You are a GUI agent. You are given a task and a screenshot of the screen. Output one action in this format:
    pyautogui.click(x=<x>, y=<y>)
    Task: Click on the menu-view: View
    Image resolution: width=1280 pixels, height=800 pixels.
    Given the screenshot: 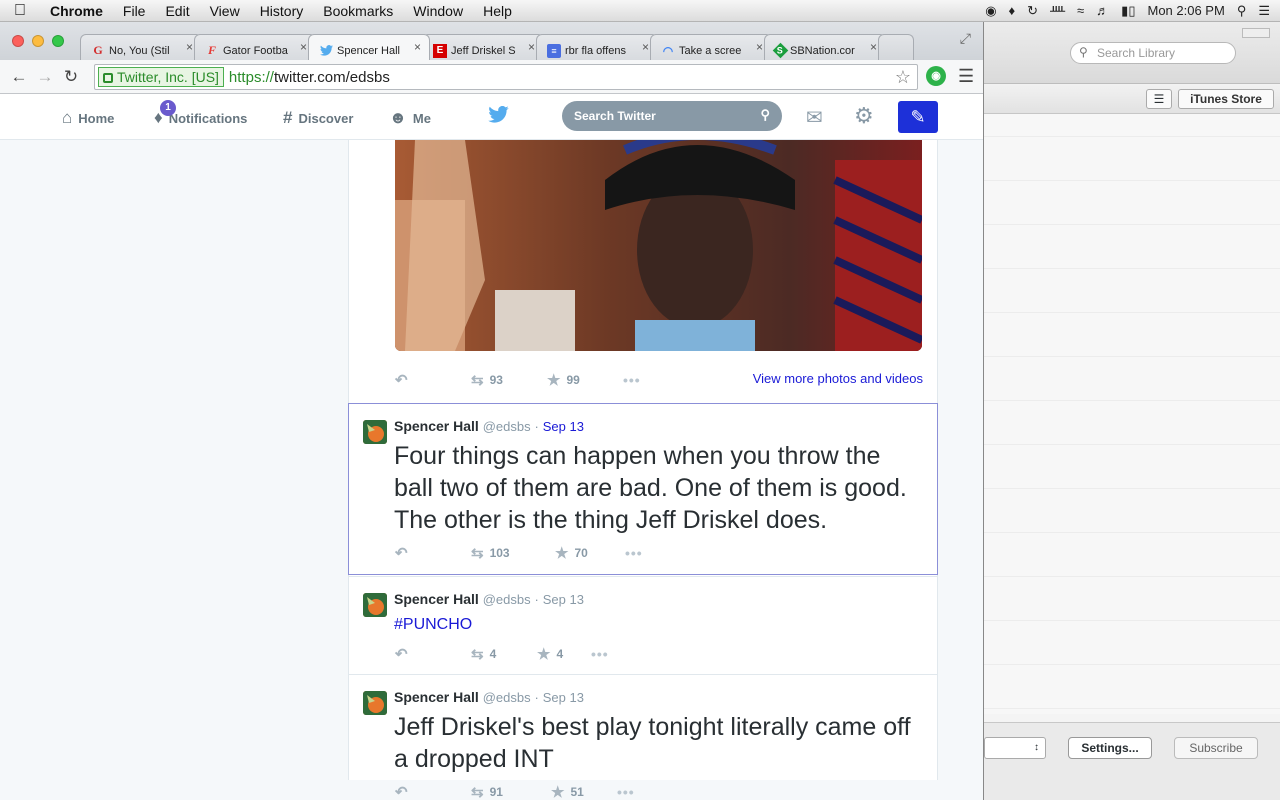 What is the action you would take?
    pyautogui.click(x=225, y=11)
    